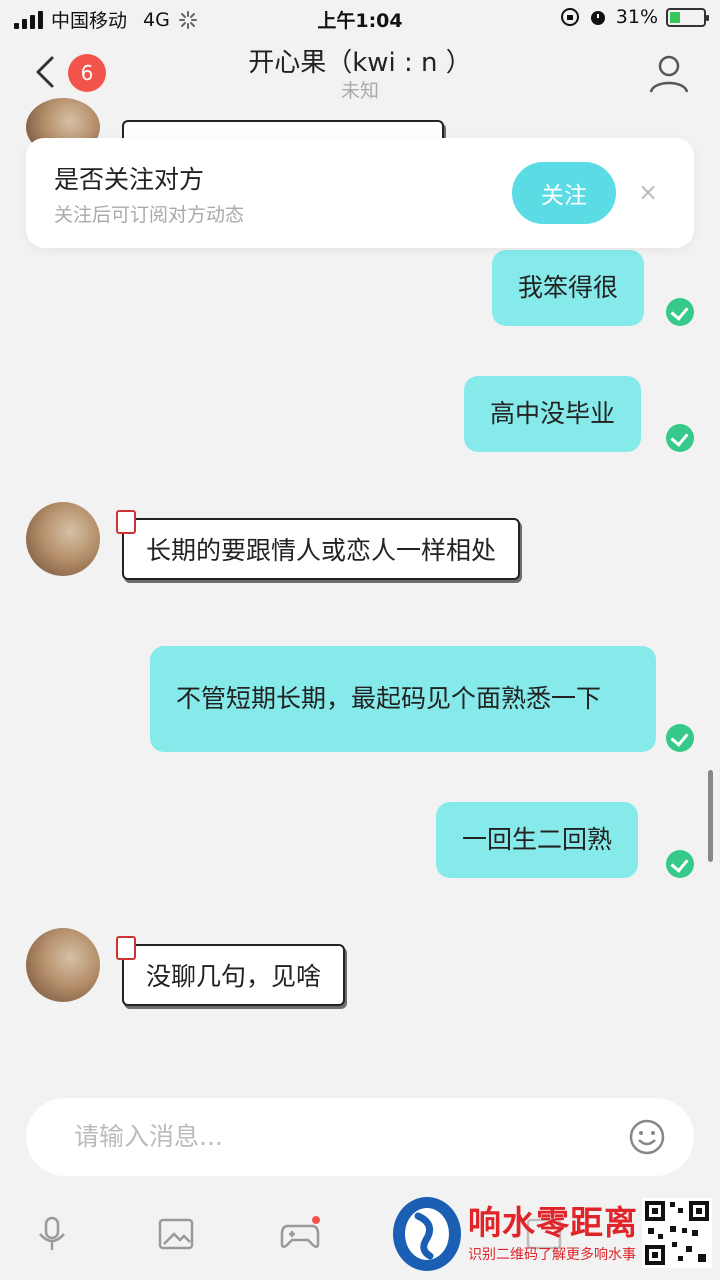  What do you see at coordinates (537, 840) in the screenshot?
I see `message-bubble-outgoing: 一回生二回熟` at bounding box center [537, 840].